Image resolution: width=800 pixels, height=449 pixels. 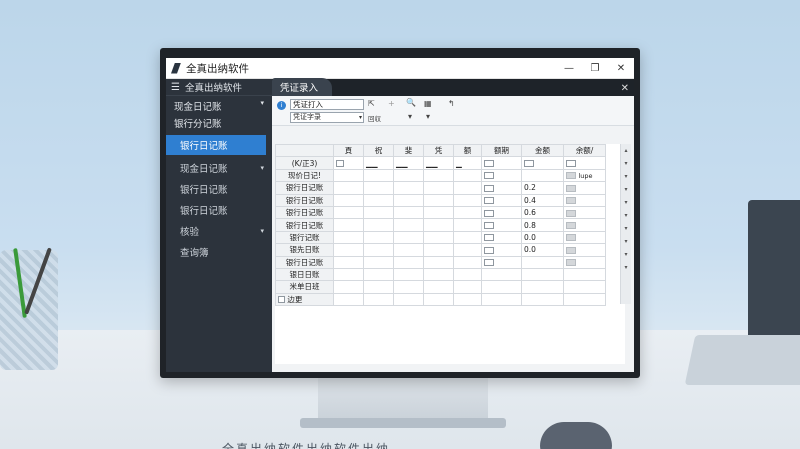 I want to click on sidebar-item-bank-journal-3: 银行日记账, so click(x=219, y=209).